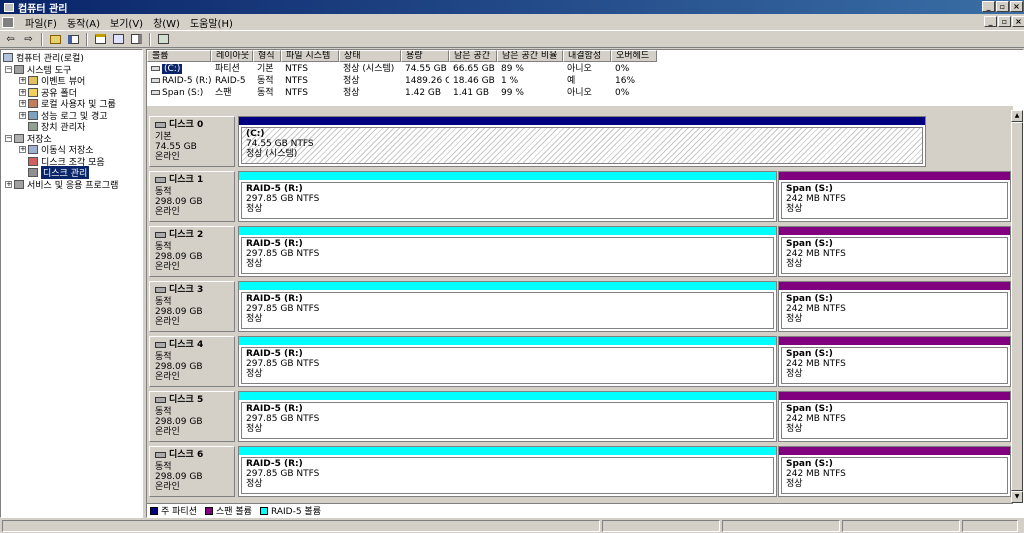 The height and width of the screenshot is (533, 1024). I want to click on column-header-free-space: 남은 공간, so click(473, 56).